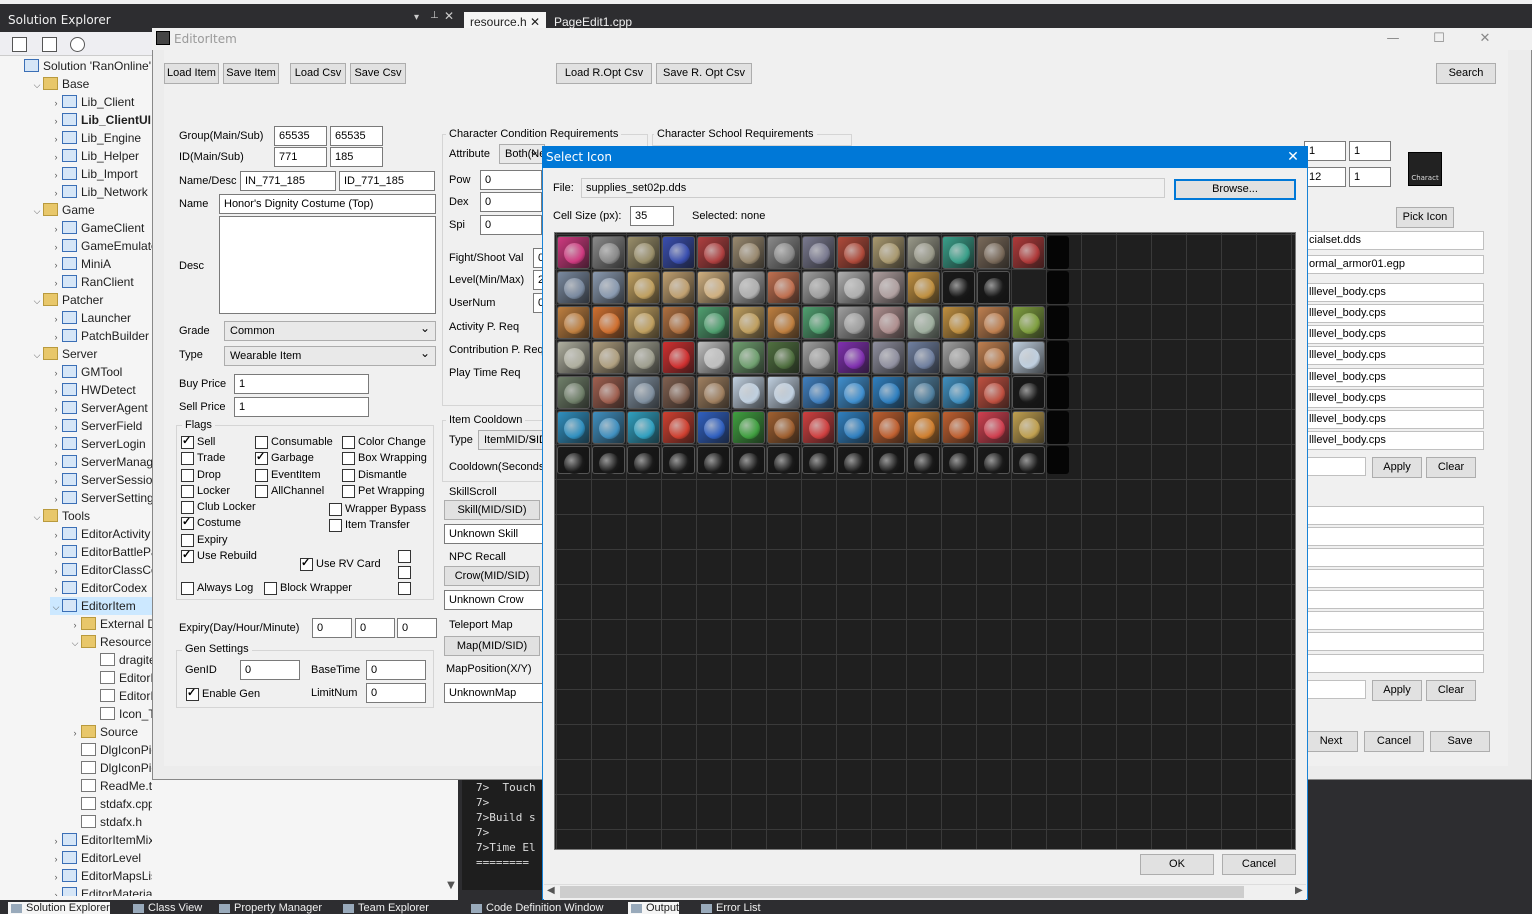  Describe the element at coordinates (211, 522) in the screenshot. I see `costume-checkbox: Costume` at that location.